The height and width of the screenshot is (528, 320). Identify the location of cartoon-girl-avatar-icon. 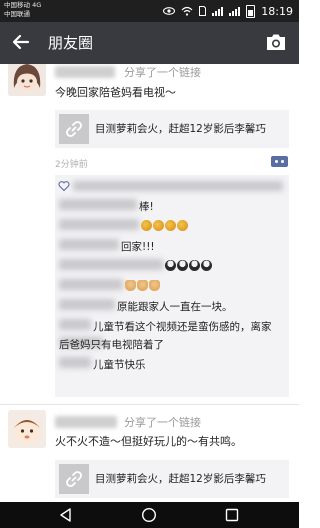
(27, 80).